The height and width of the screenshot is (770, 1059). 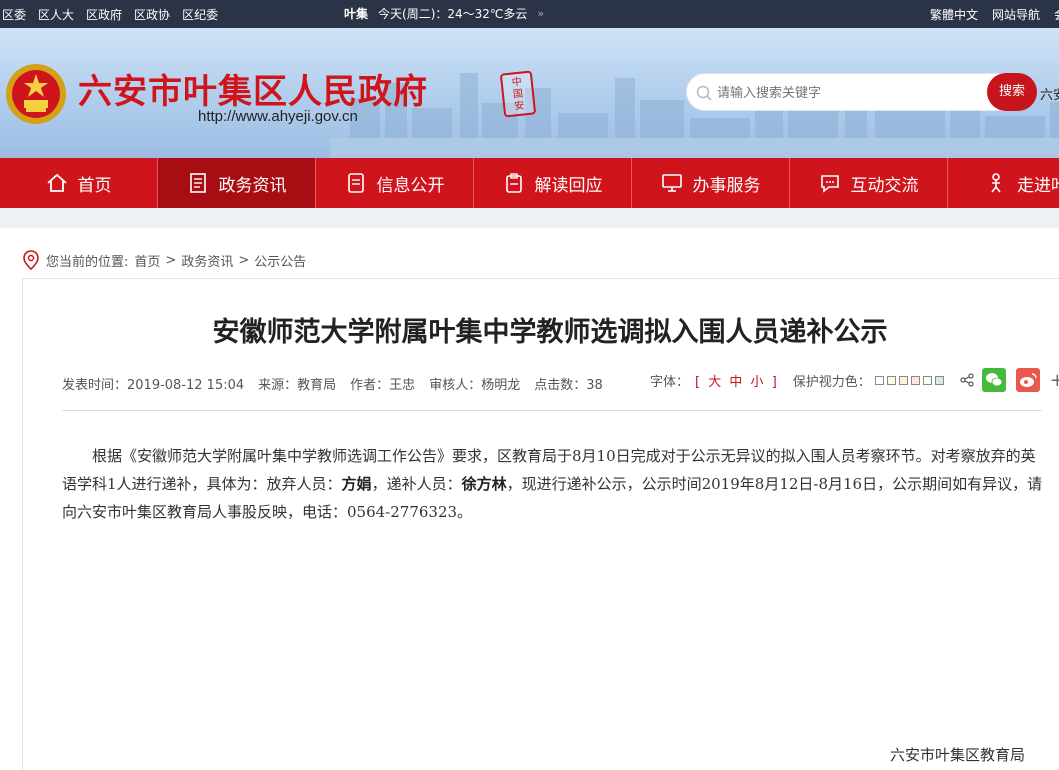 I want to click on top-link-cppcc: 区政协, so click(x=152, y=14).